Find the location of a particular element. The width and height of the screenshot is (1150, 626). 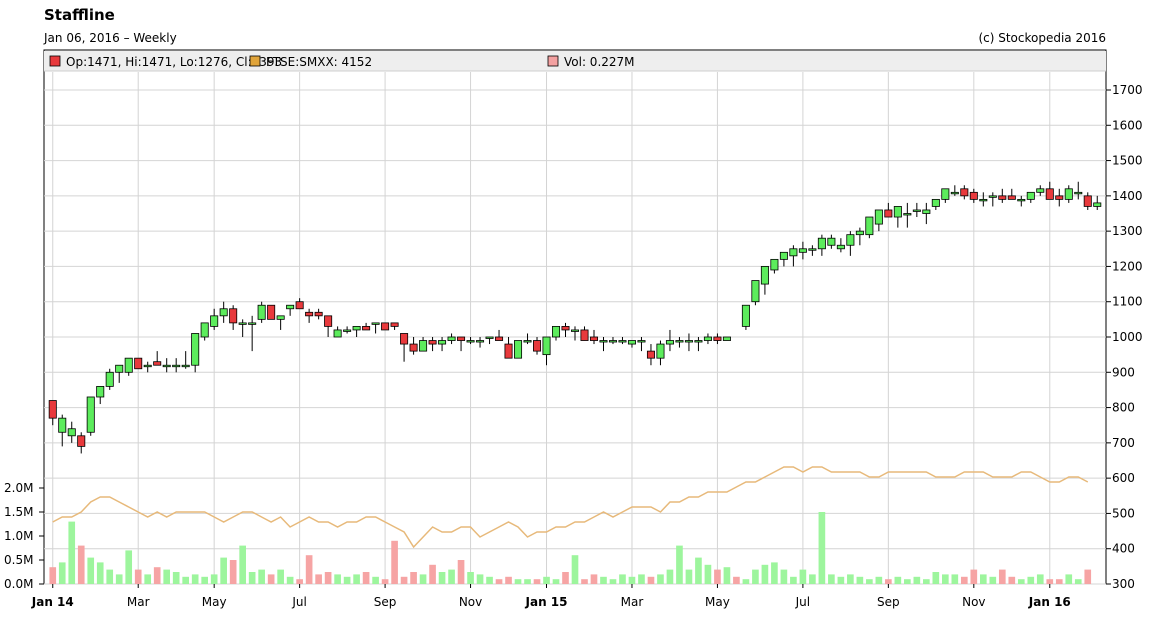

time-tick-label: Jan 15 is located at coordinates (546, 602).